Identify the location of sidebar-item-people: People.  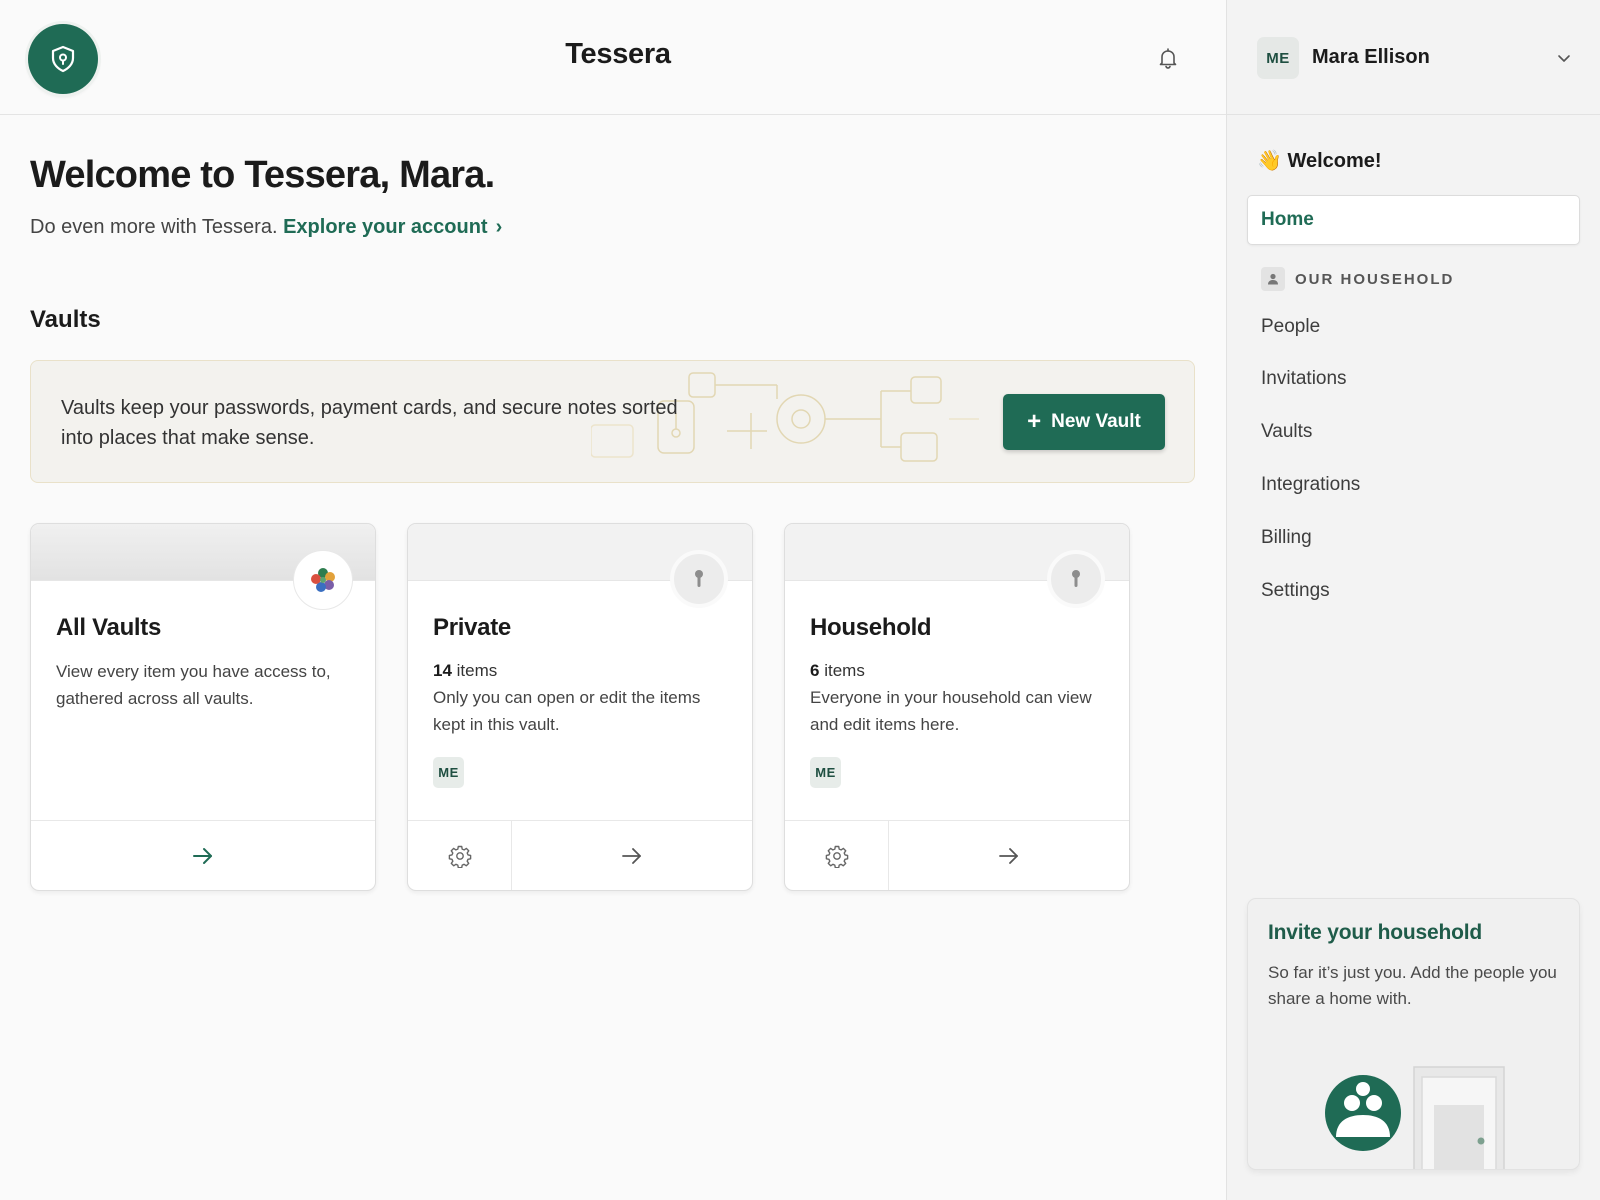
(1290, 327).